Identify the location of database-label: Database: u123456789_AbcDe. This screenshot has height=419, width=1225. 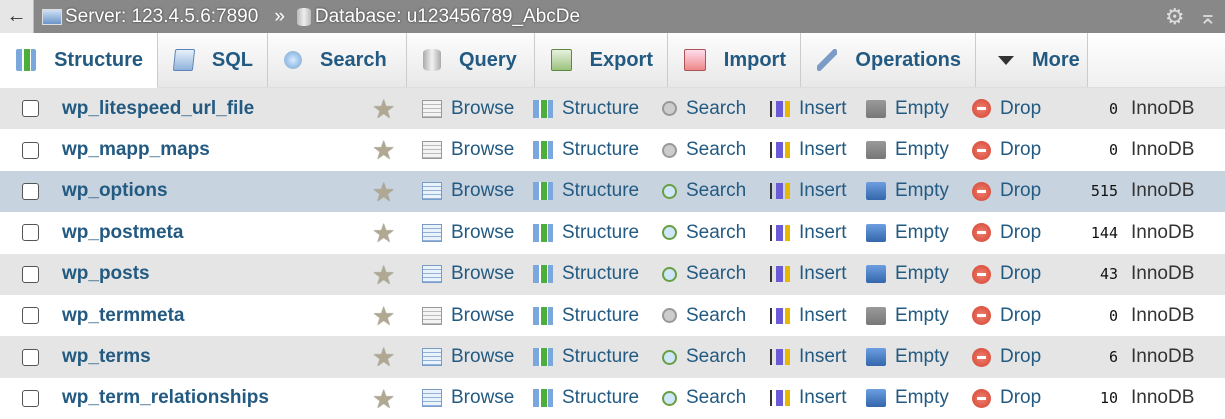
(447, 17).